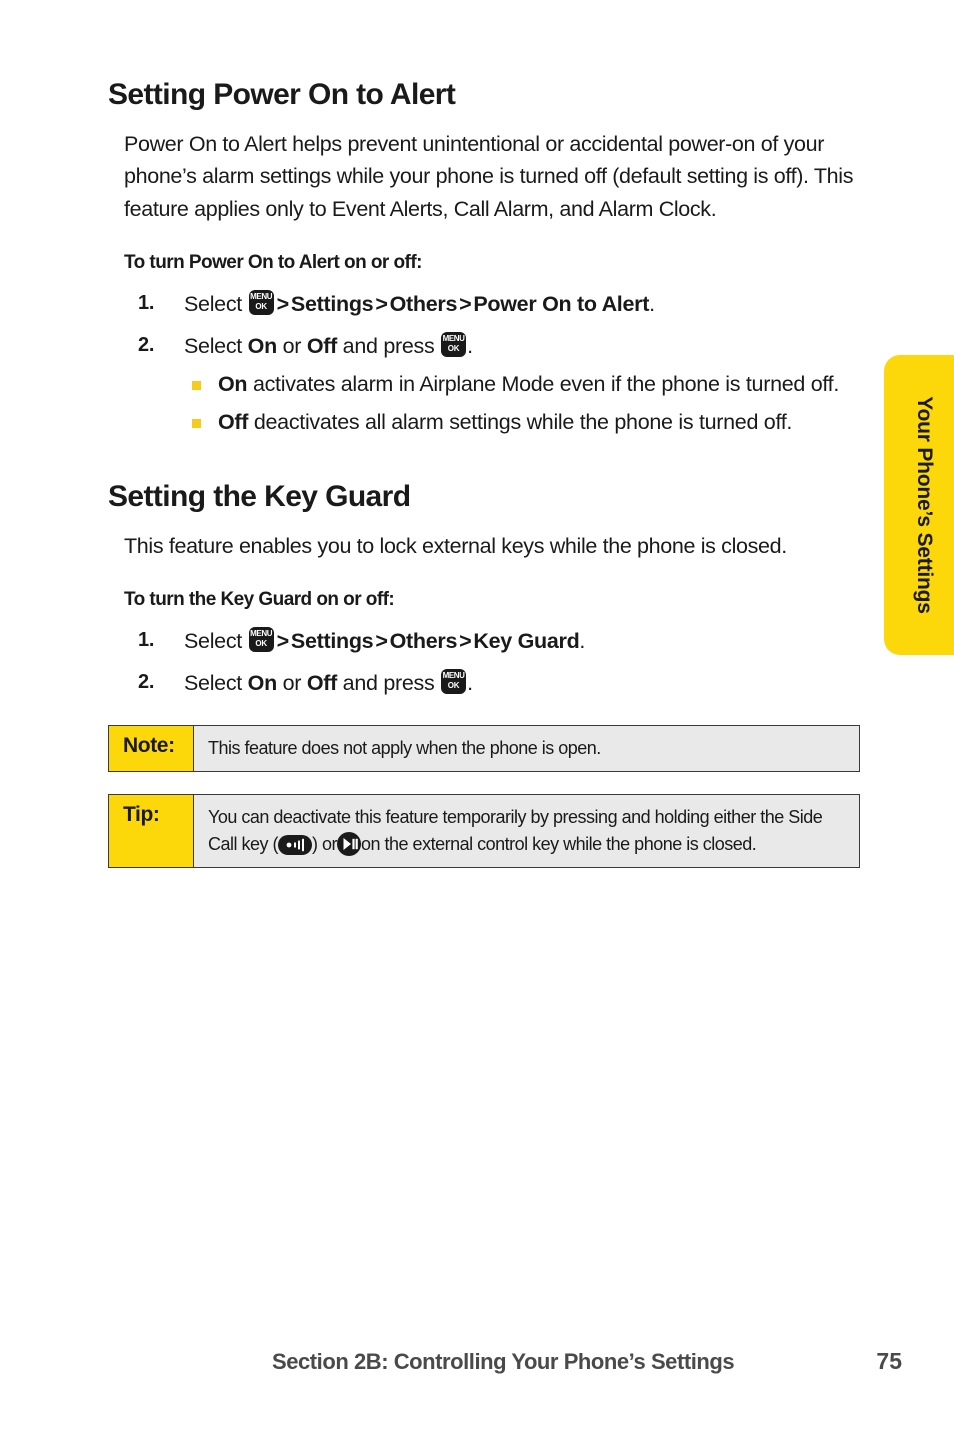 The height and width of the screenshot is (1431, 954). Describe the element at coordinates (325, 843) in the screenshot. I see `tip-text-part2: ) or` at that location.